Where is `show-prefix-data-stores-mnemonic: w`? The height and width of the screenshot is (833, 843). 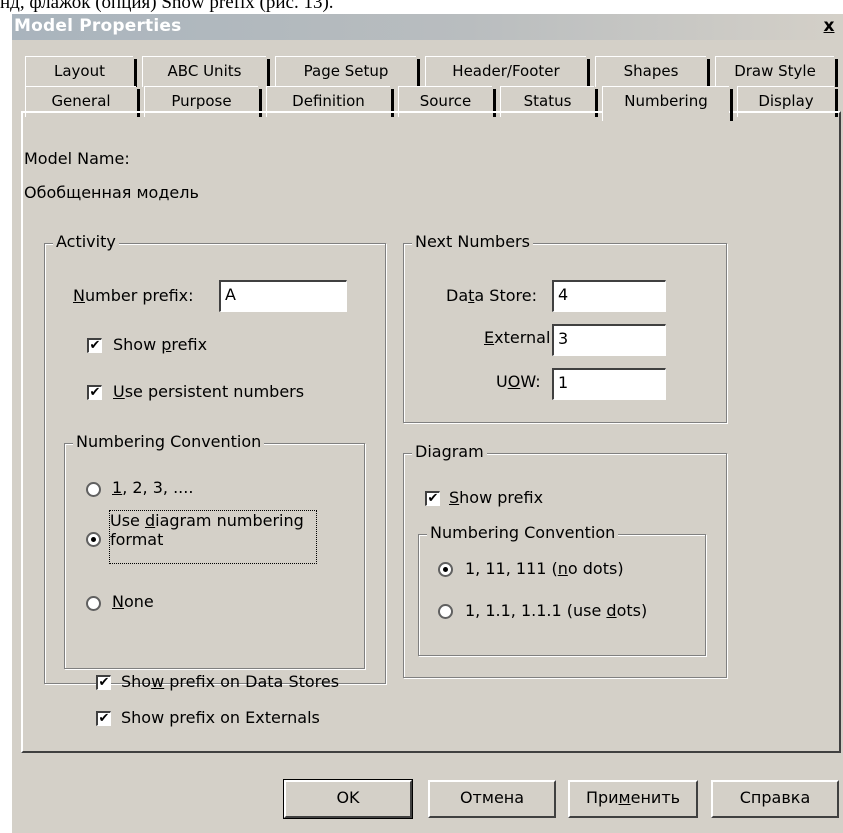 show-prefix-data-stores-mnemonic: w is located at coordinates (158, 681).